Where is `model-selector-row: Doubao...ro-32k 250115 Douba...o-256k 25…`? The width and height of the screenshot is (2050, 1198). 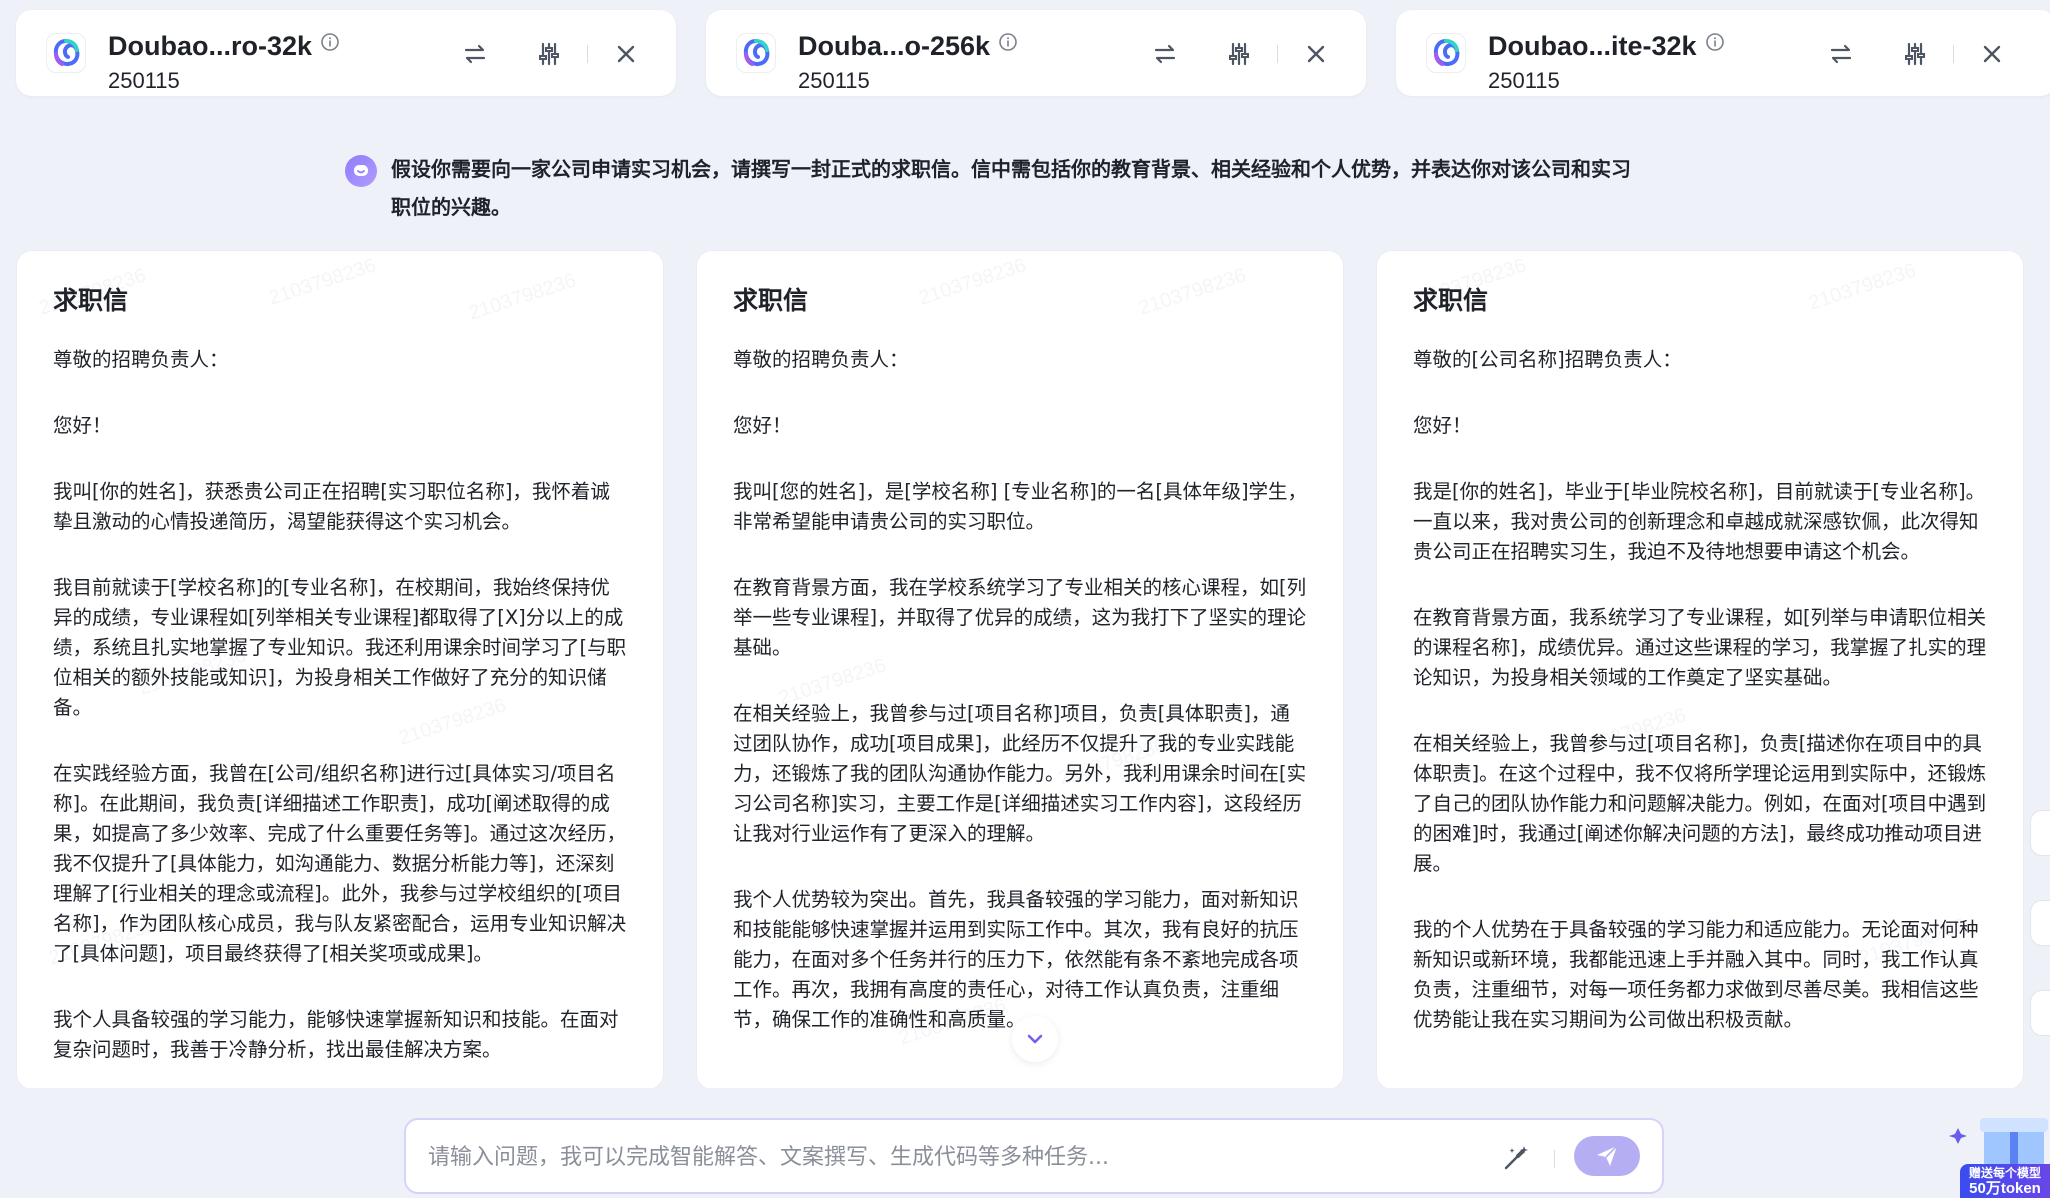
model-selector-row: Doubao...ro-32k 250115 Douba...o-256k 25… is located at coordinates (1025, 56).